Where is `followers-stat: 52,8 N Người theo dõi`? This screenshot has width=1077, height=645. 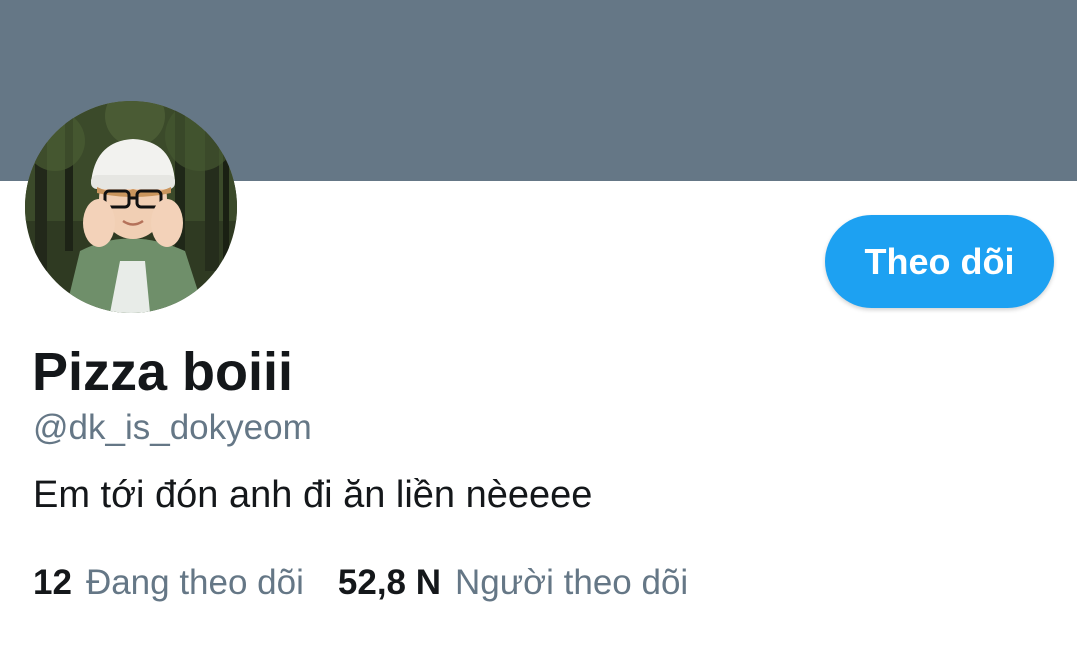 followers-stat: 52,8 N Người theo dõi is located at coordinates (513, 583).